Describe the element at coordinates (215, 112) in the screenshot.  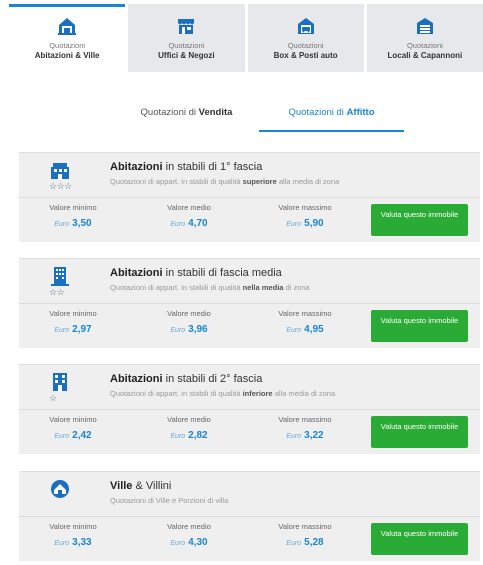
I see `subtab-label: Vendita` at that location.